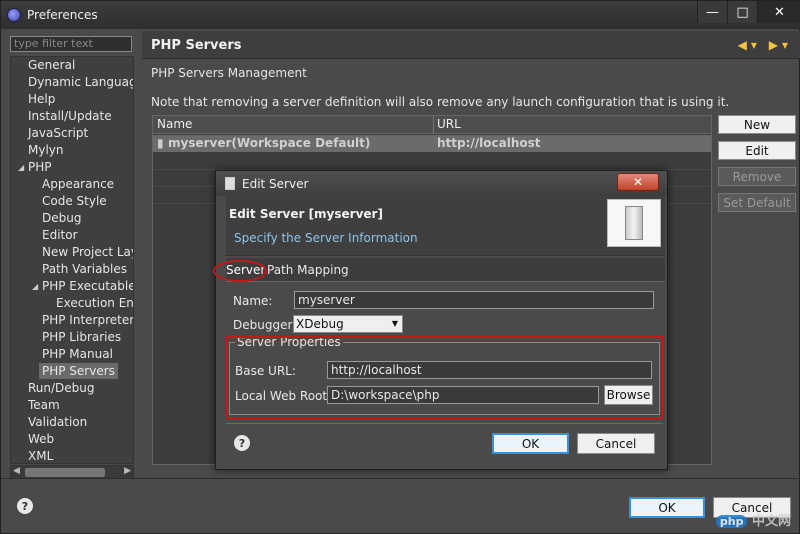  What do you see at coordinates (70, 116) in the screenshot?
I see `tree-item-install-update: Install/Update` at bounding box center [70, 116].